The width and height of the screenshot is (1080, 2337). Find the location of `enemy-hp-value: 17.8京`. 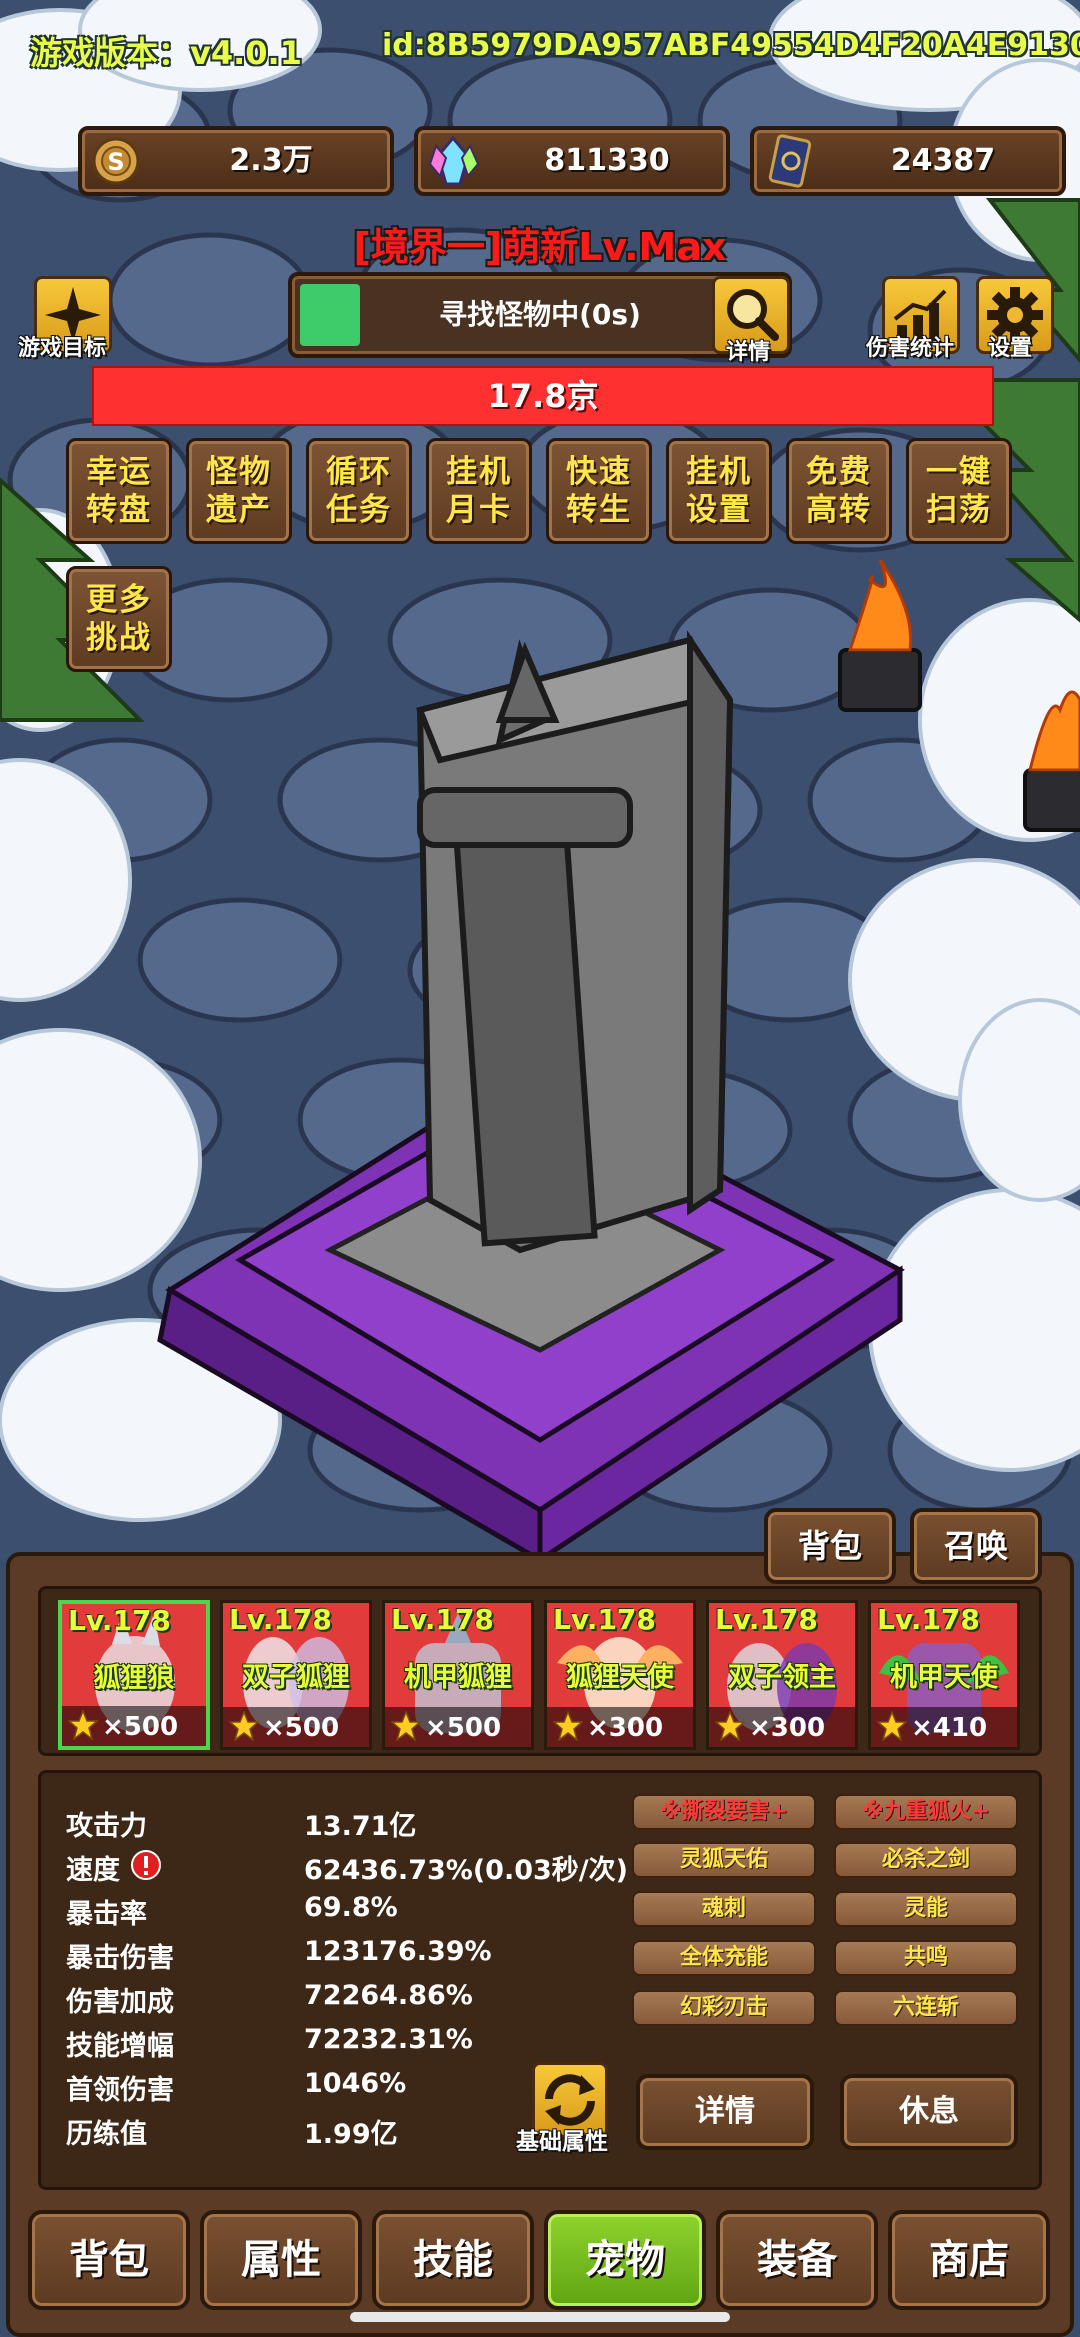

enemy-hp-value: 17.8京 is located at coordinates (543, 396).